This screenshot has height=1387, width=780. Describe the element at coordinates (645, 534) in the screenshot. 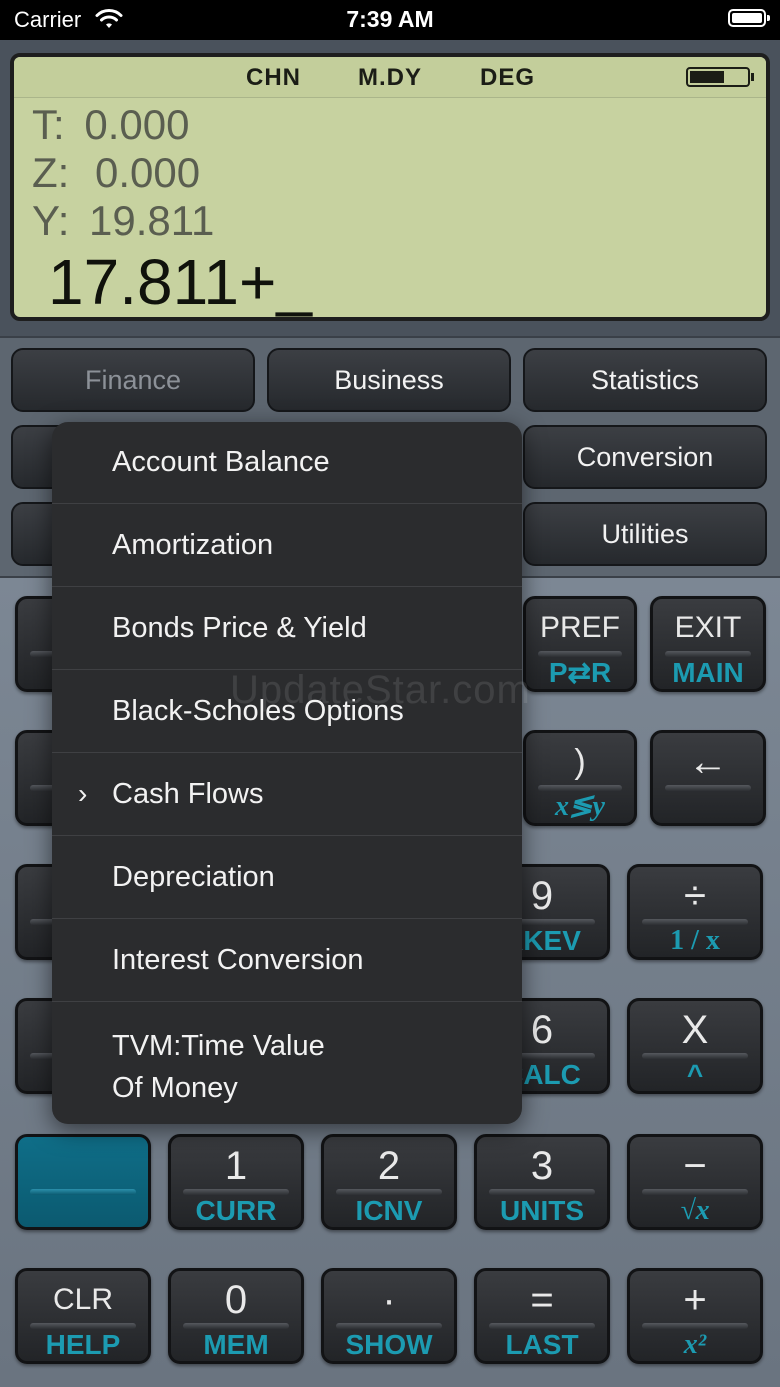

I see `utilities-button: Utilities` at that location.